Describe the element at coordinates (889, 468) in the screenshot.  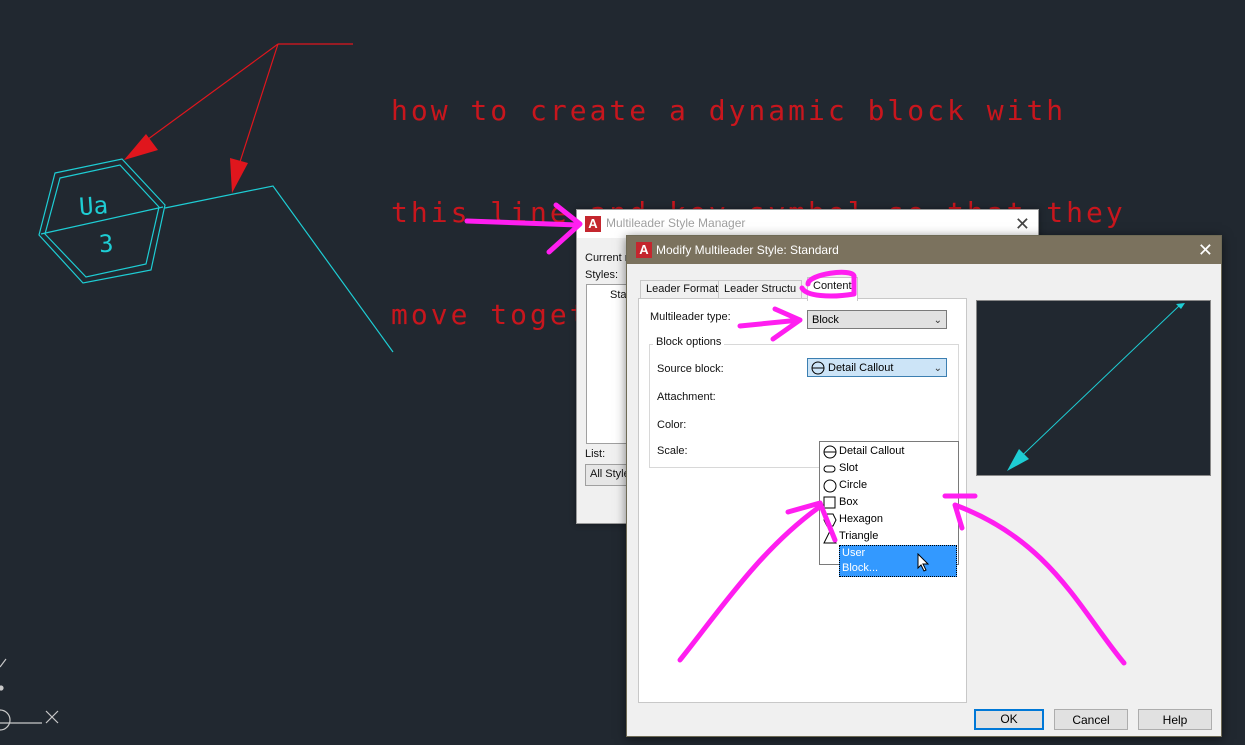
I see `dropdown-option-slot: Slot` at that location.